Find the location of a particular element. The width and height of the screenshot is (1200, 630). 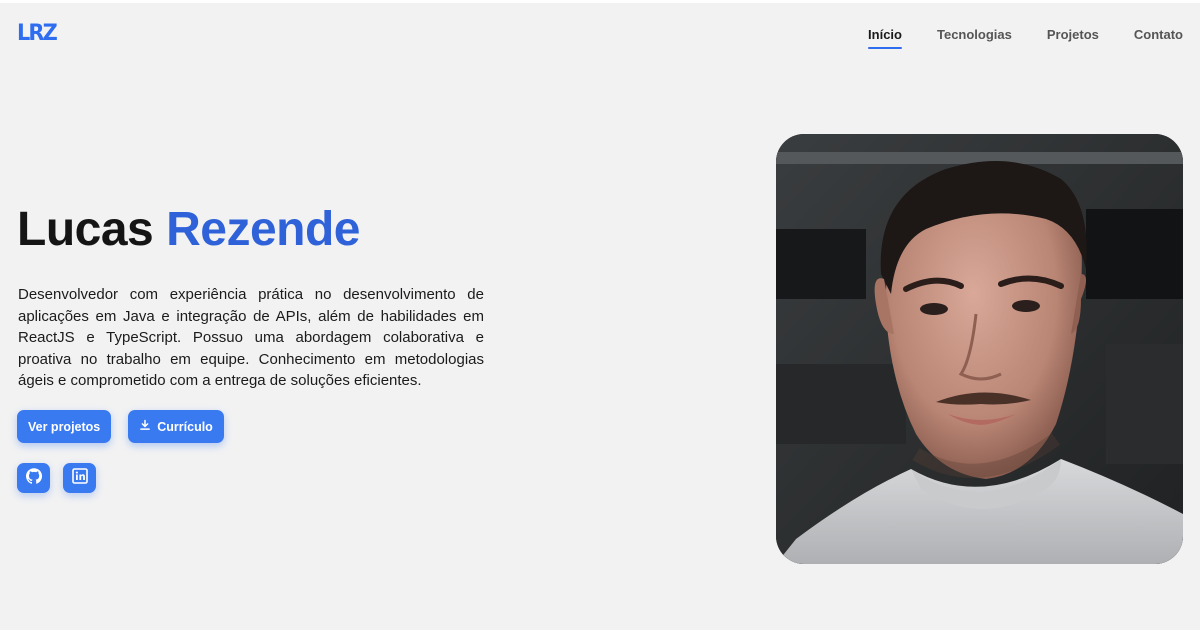

social-links is located at coordinates (56, 478).